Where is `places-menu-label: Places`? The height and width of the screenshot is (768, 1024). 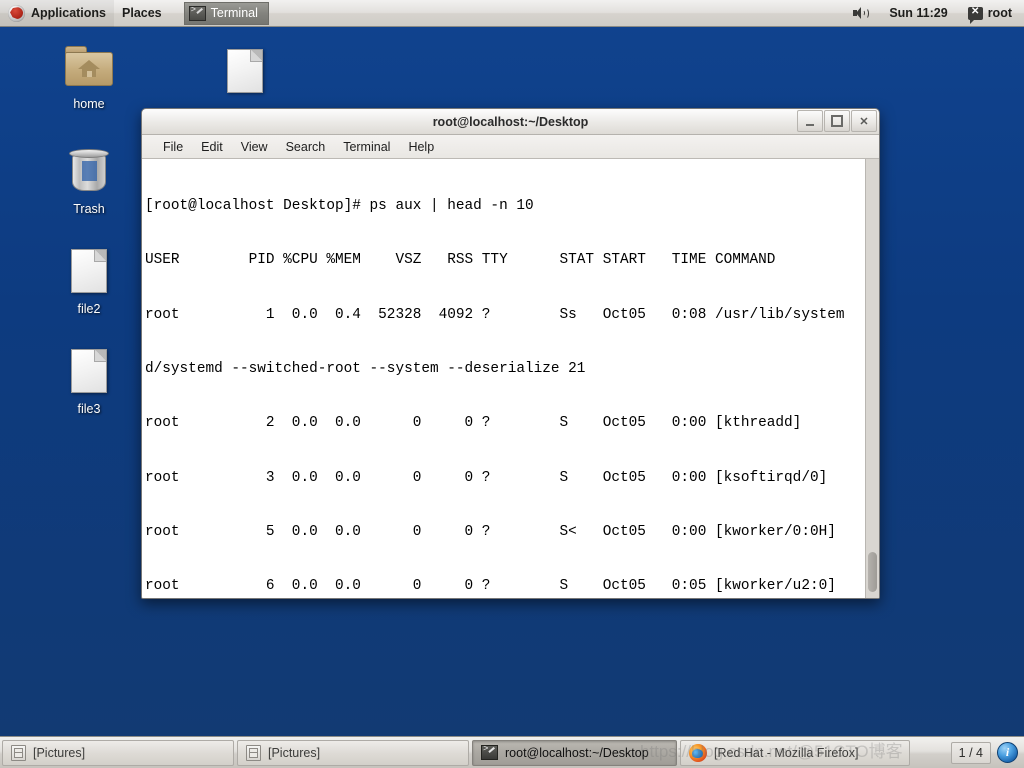
places-menu-label: Places is located at coordinates (142, 13).